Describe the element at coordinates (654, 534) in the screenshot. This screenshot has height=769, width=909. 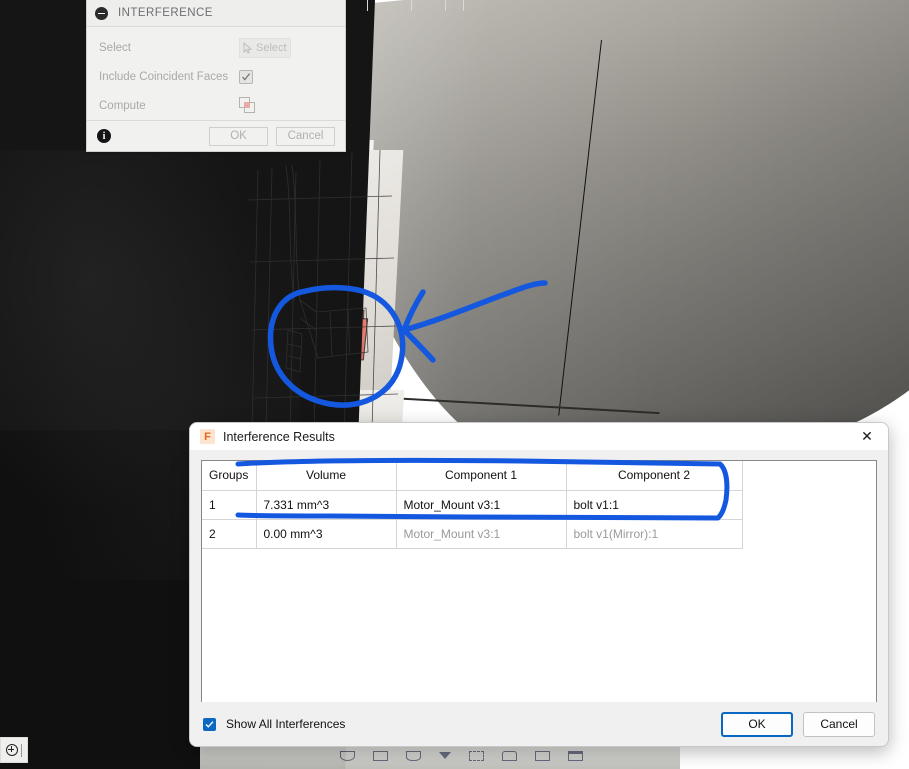
I see `cell-component-2: bolt v1(Mirror):1` at that location.